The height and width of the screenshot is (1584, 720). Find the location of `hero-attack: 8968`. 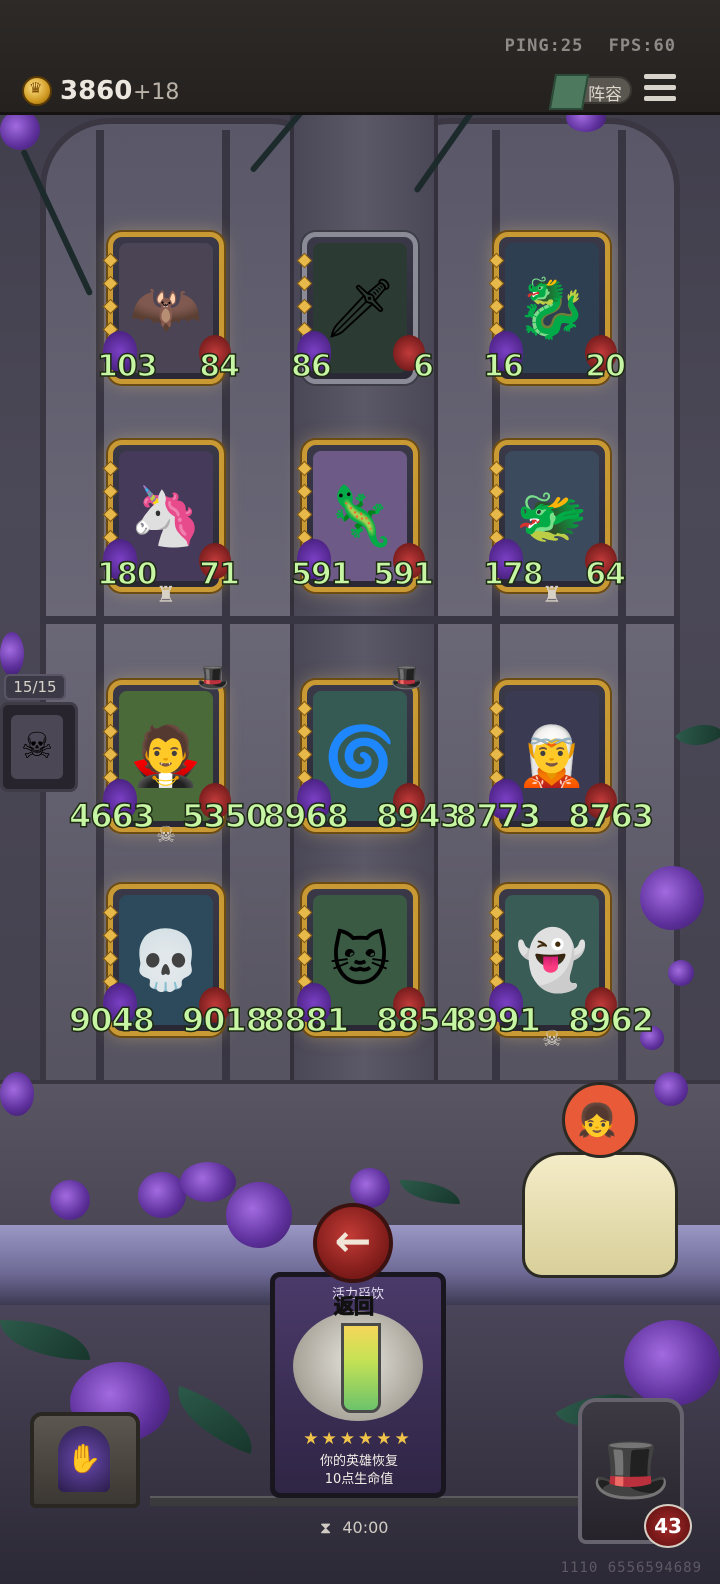

hero-attack: 8968 is located at coordinates (306, 816).